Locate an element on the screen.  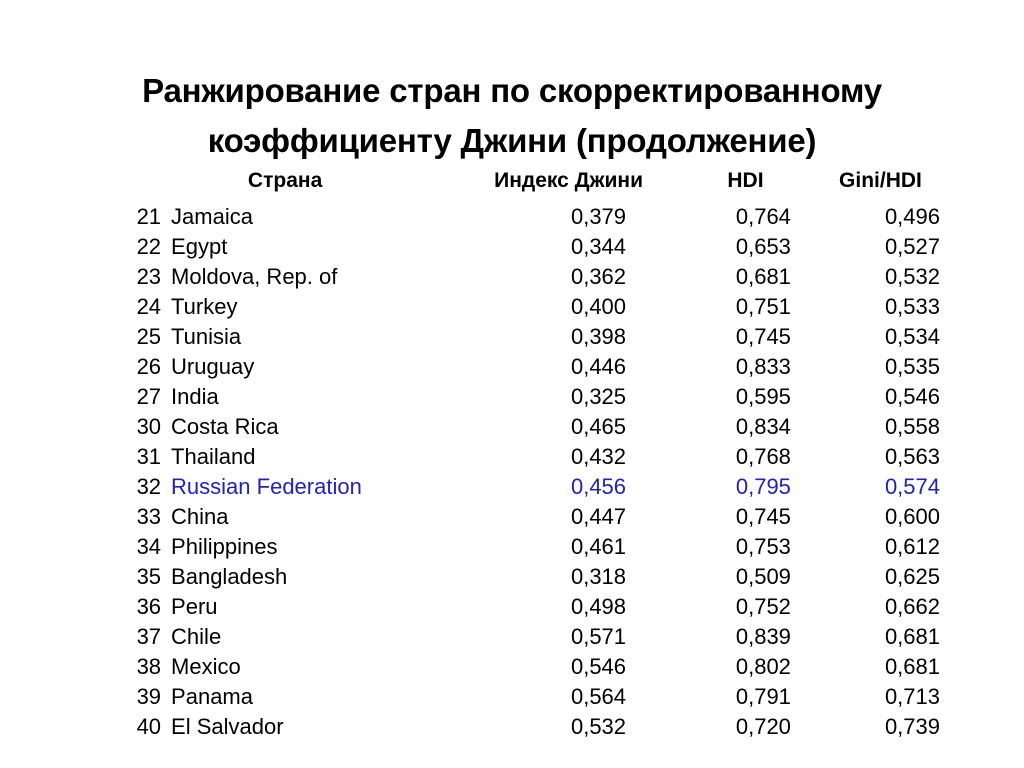
cell-gini-hdi: 0,574 is located at coordinates (912, 486).